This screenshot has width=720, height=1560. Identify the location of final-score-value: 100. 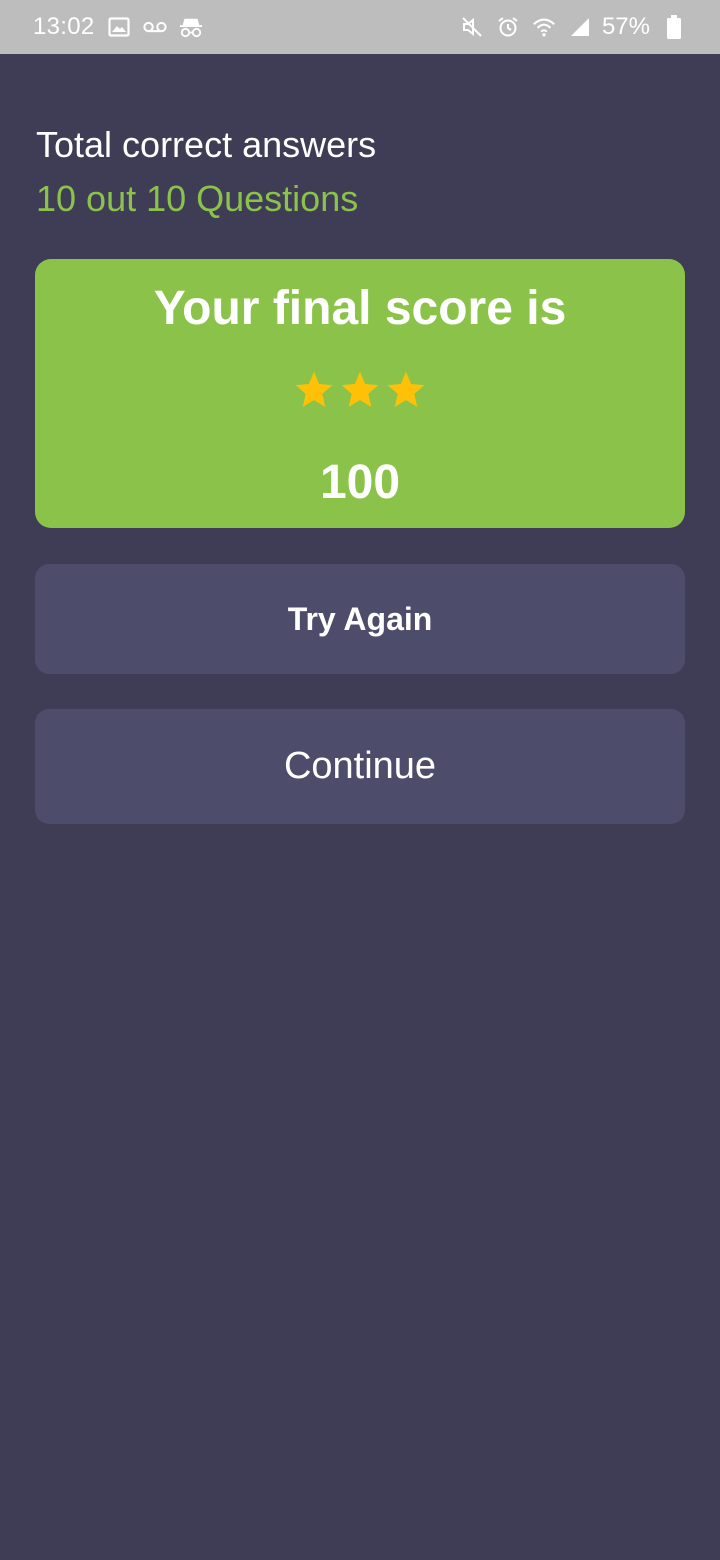
(360, 482).